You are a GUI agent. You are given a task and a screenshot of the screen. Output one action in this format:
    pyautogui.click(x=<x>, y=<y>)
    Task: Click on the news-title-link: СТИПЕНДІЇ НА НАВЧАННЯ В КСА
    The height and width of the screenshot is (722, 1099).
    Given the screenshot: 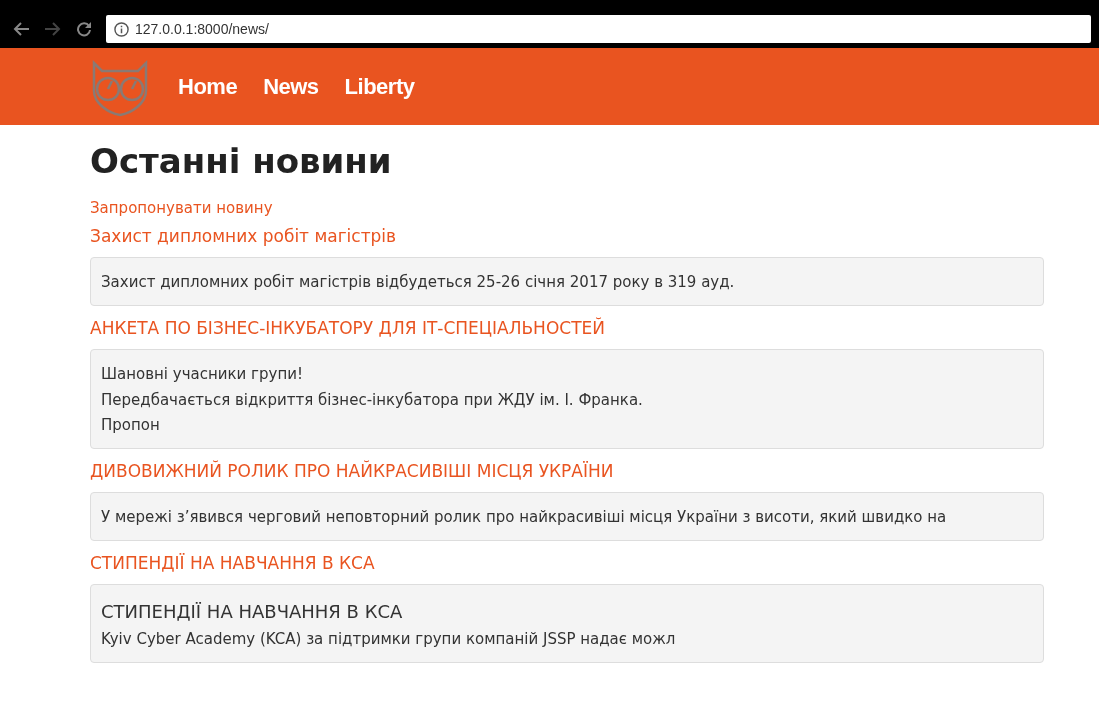 What is the action you would take?
    pyautogui.click(x=232, y=563)
    